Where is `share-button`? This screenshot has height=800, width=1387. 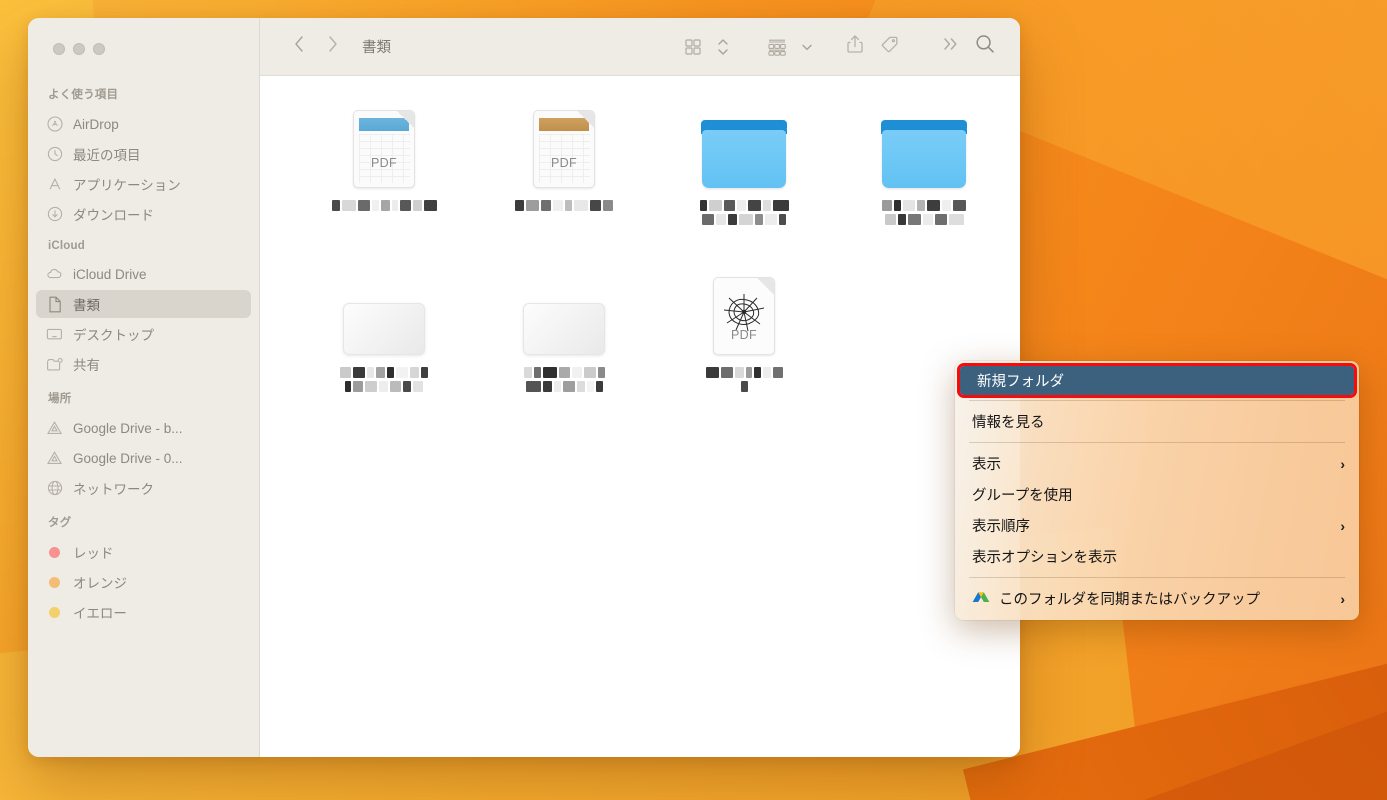
share-button is located at coordinates (855, 47).